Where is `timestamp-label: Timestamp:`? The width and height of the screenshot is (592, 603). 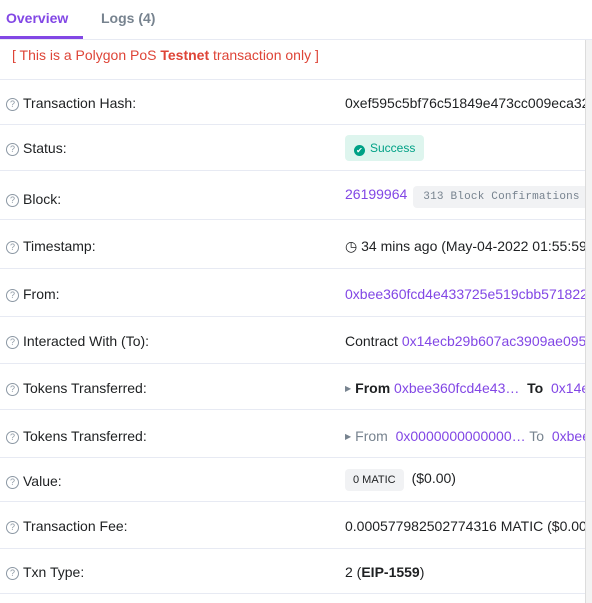
timestamp-label: Timestamp: is located at coordinates (59, 246).